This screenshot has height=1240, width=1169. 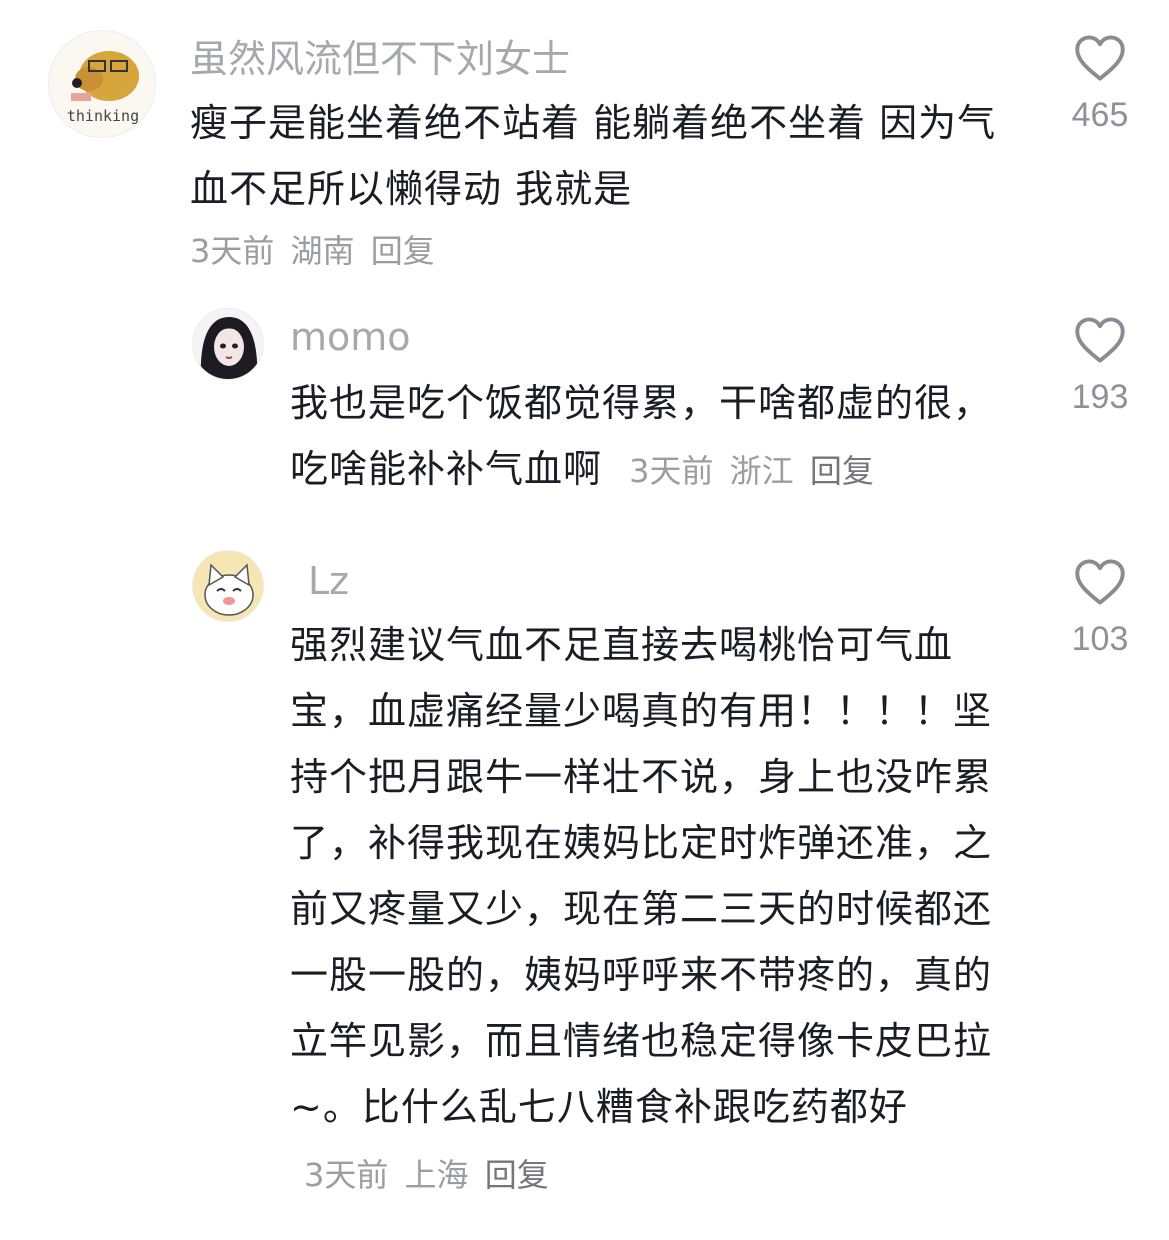 I want to click on comment-1-reply-button: 回复, so click(x=403, y=251).